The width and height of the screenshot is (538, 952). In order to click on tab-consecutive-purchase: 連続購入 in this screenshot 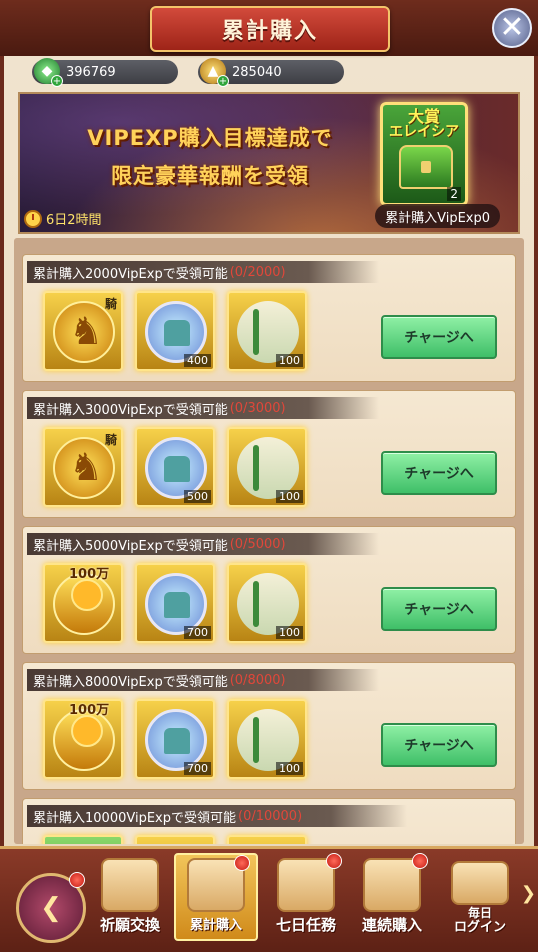, I will do `click(392, 897)`.